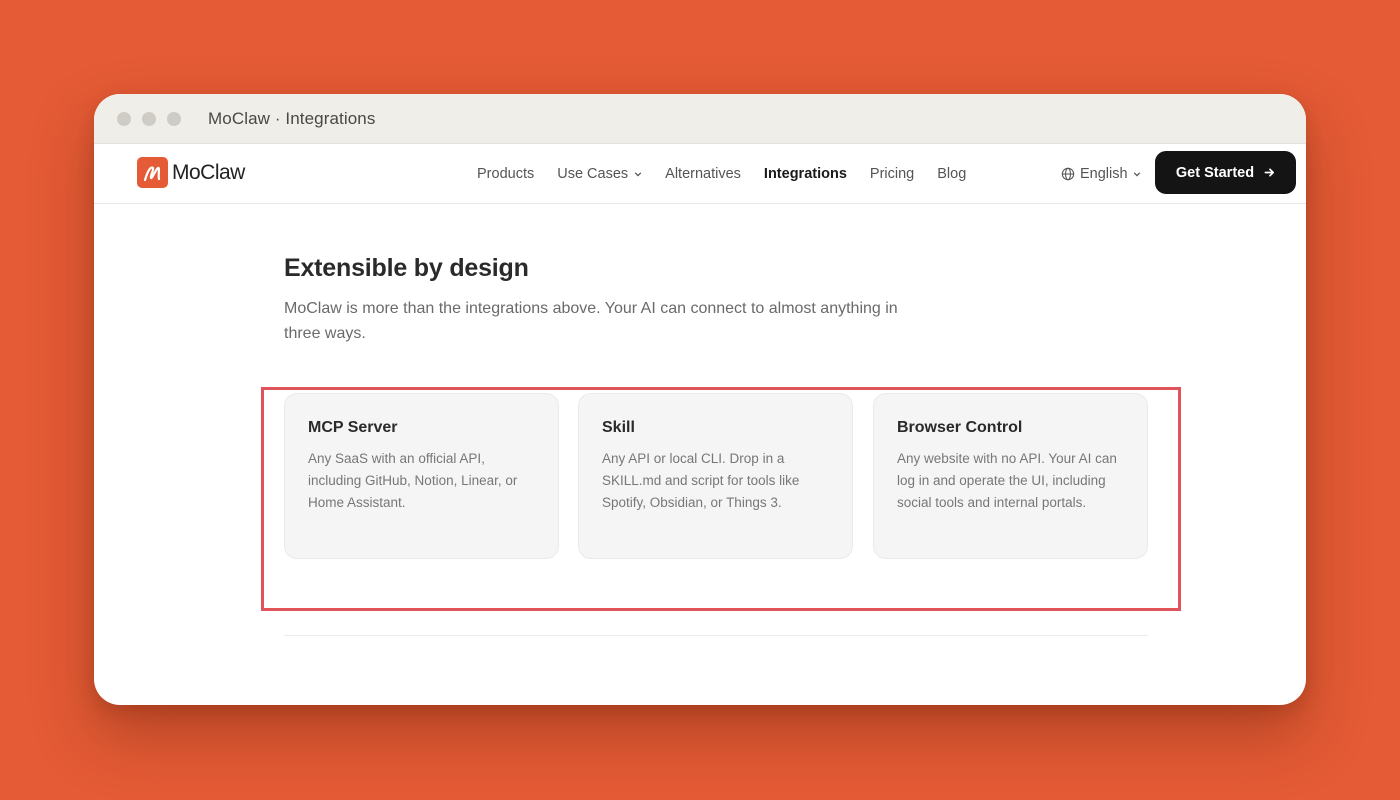 This screenshot has width=1400, height=800. Describe the element at coordinates (1215, 172) in the screenshot. I see `get-started-label: Get Started` at that location.